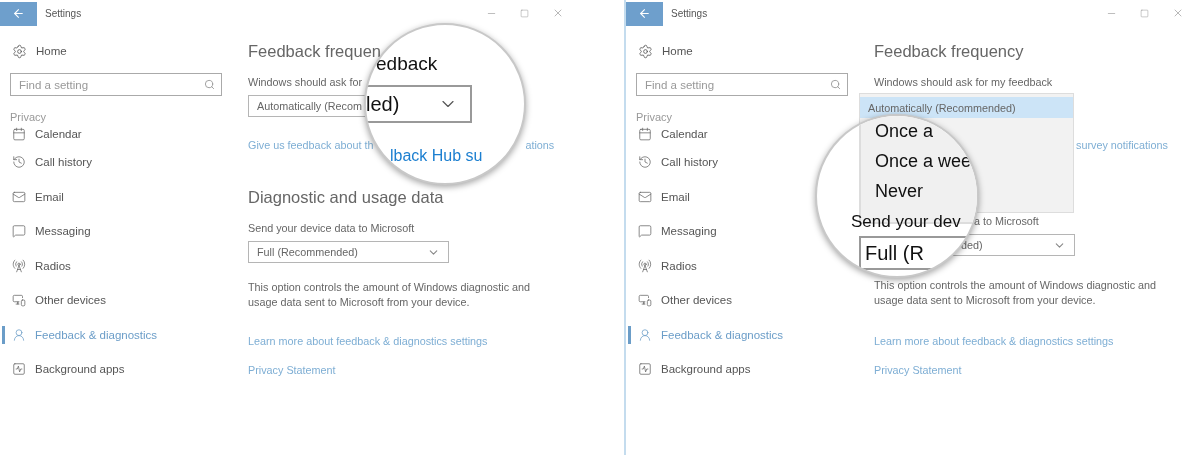 The height and width of the screenshot is (455, 1200). Describe the element at coordinates (966, 107) in the screenshot. I see `dropdown-option: Automatically (Recommended)` at that location.